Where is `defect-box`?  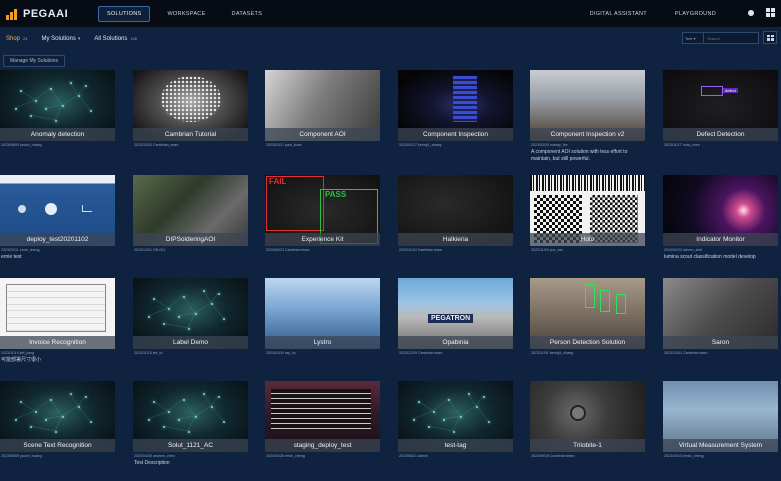
defect-box is located at coordinates (712, 91).